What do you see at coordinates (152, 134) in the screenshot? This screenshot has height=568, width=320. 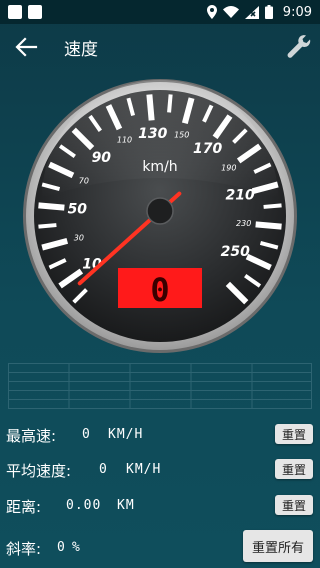 I see `gauge-tick-label: 130` at bounding box center [152, 134].